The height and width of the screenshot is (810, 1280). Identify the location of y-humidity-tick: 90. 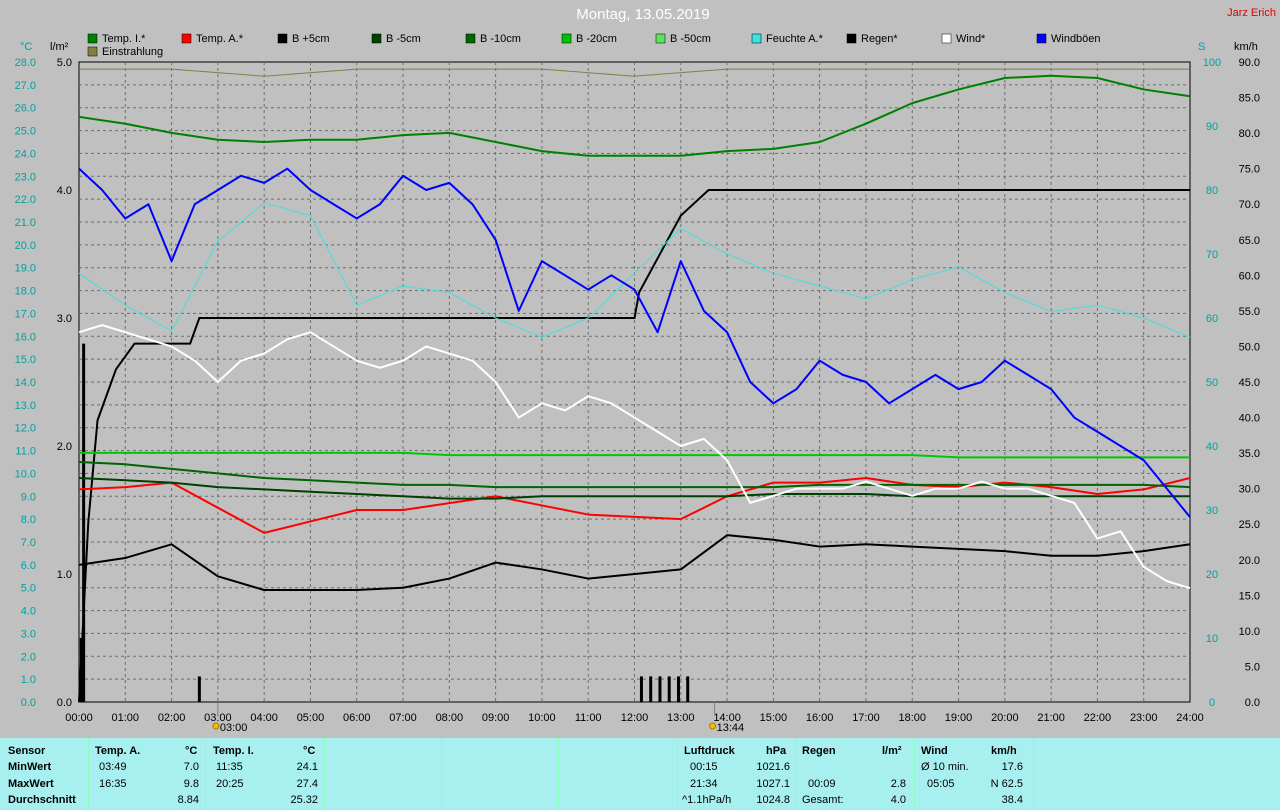
(1212, 127).